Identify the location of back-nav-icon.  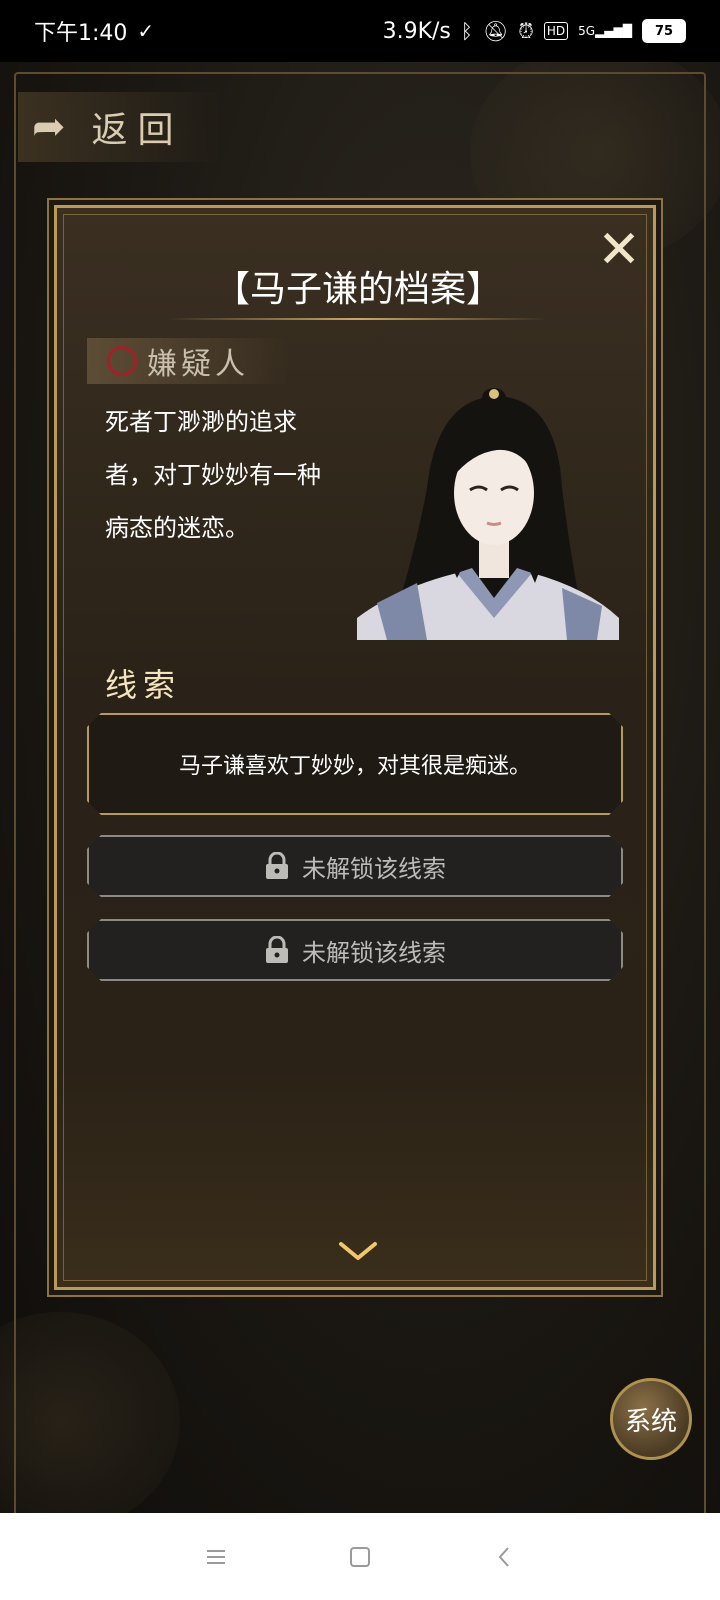
(503, 1556).